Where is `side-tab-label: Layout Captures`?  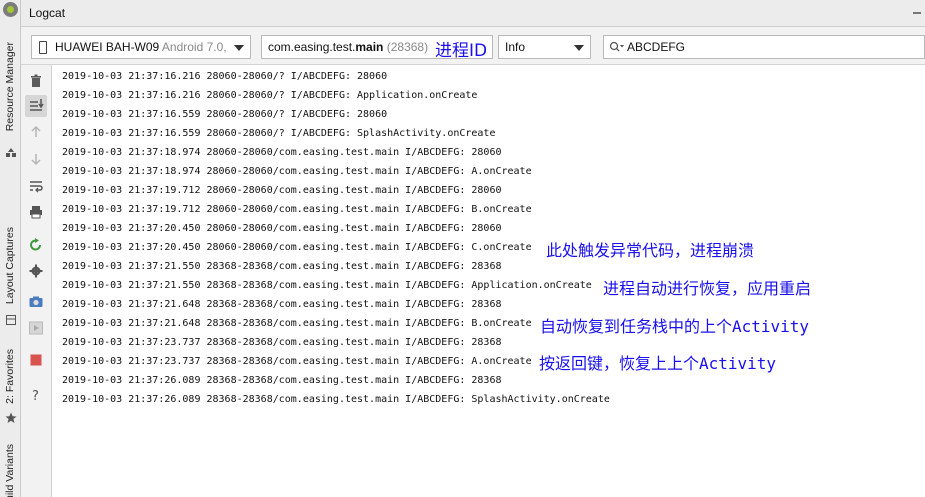 side-tab-label: Layout Captures is located at coordinates (10, 266).